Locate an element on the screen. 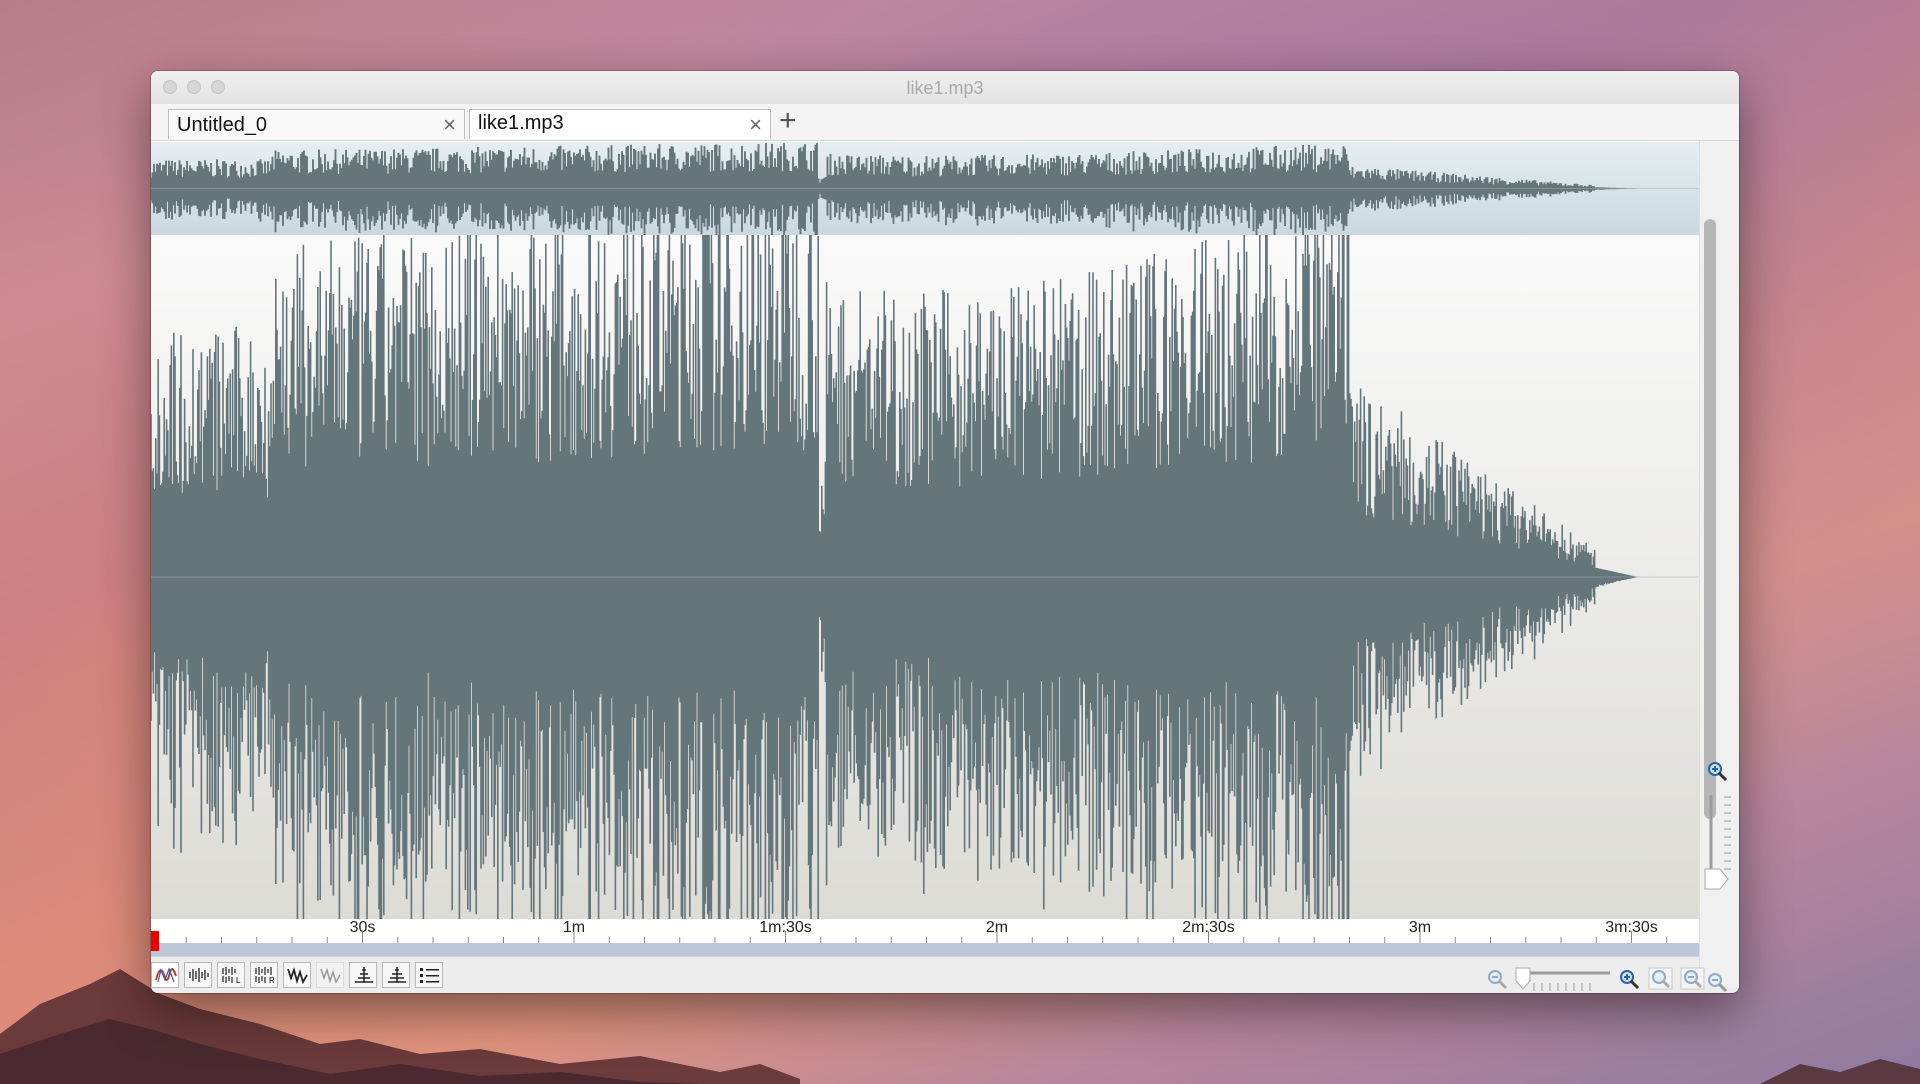 Image resolution: width=1920 pixels, height=1084 pixels. waveform-path is located at coordinates (894, 190).